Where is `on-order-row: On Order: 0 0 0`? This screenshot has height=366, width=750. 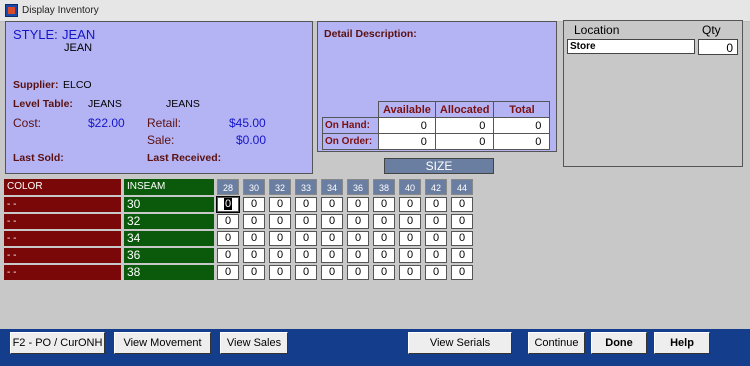 on-order-row: On Order: 0 0 0 is located at coordinates (436, 141).